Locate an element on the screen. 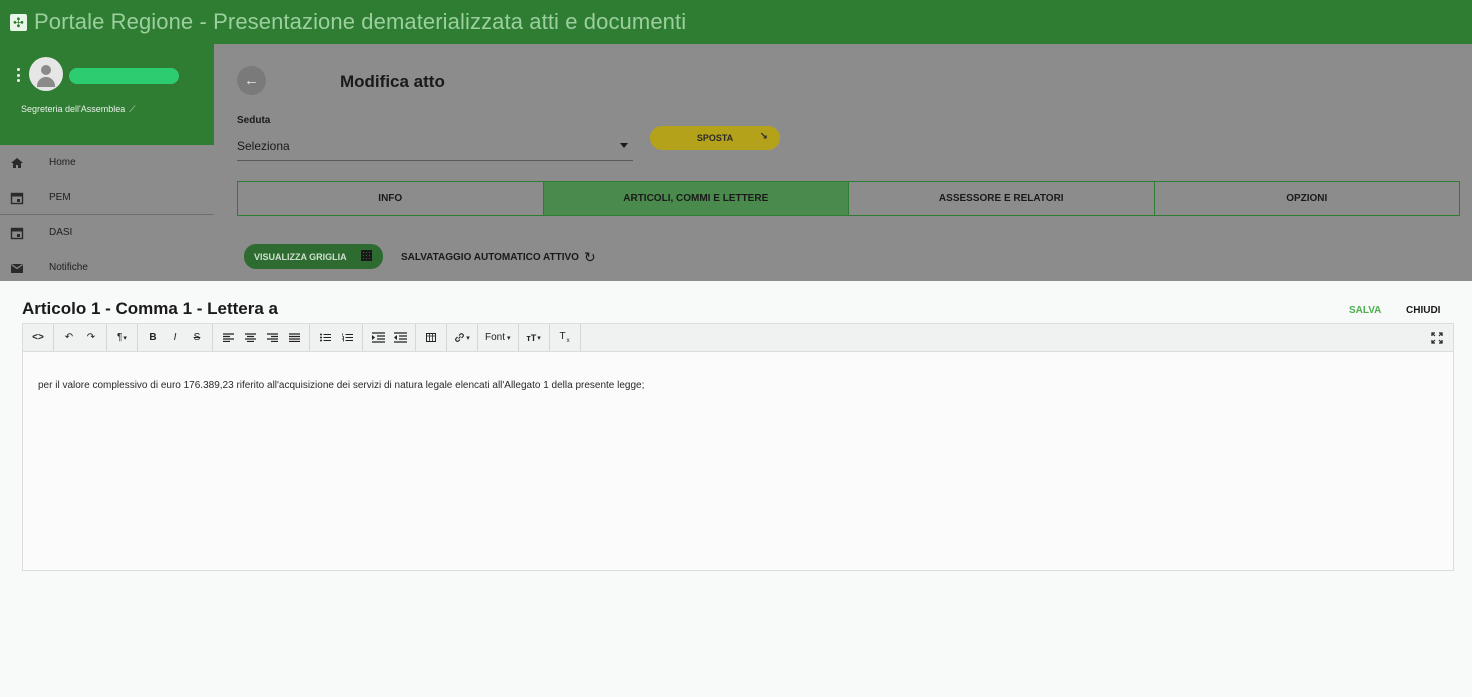 The image size is (1472, 697). font-dropdown-label: Font is located at coordinates (495, 337).